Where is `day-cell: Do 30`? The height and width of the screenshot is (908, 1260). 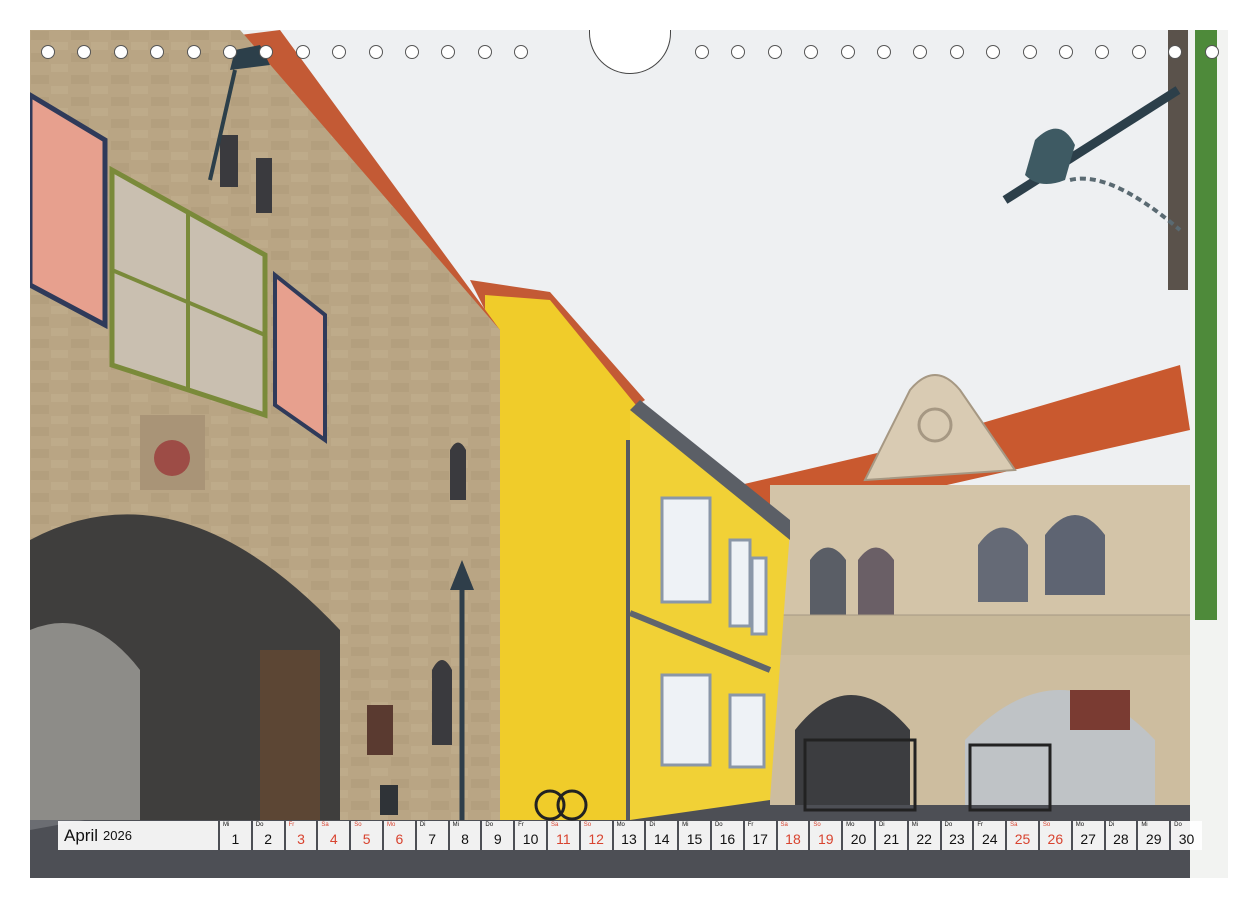 day-cell: Do 30 is located at coordinates (1186, 835).